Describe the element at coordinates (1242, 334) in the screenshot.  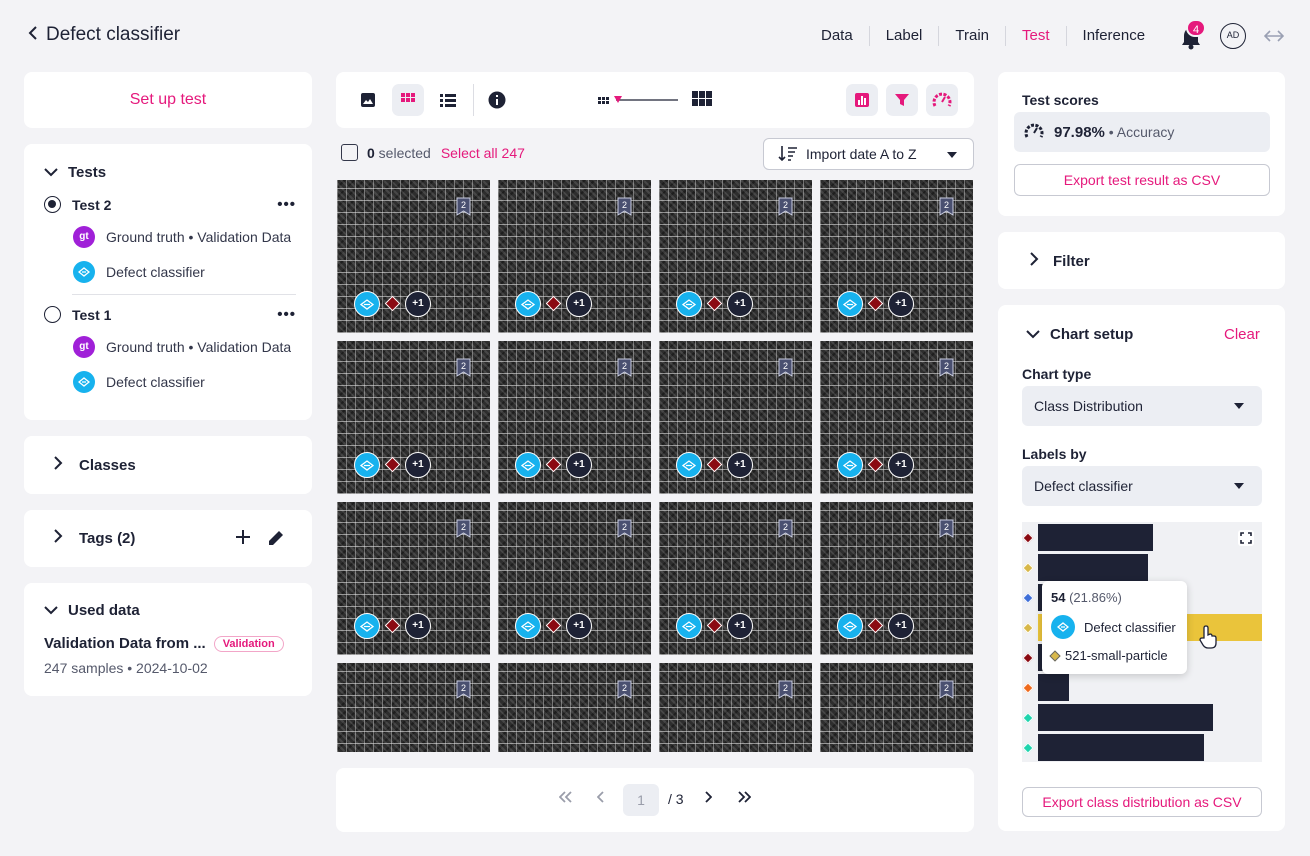
I see `clear-link: Clear` at that location.